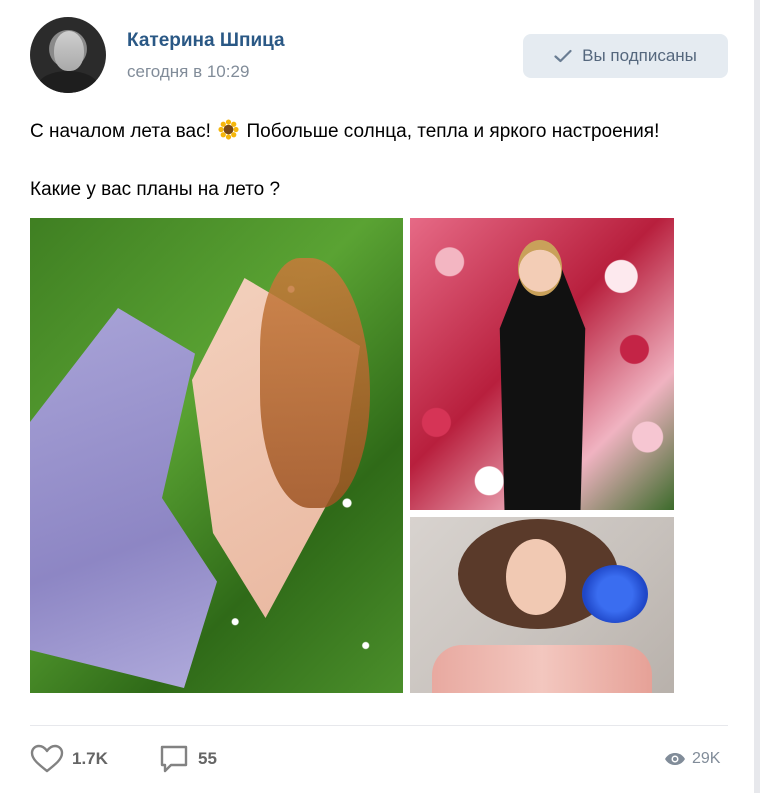 The image size is (760, 793). I want to click on comment-count: 55, so click(207, 758).